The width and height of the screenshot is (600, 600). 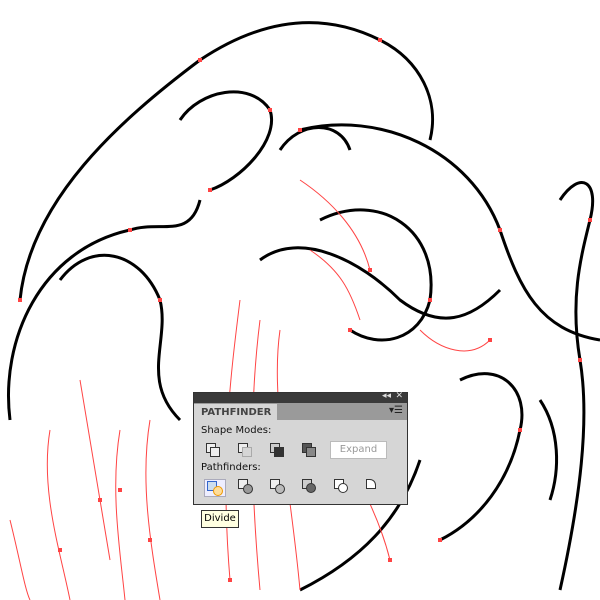 I want to click on unite-icon, so click(x=213, y=450).